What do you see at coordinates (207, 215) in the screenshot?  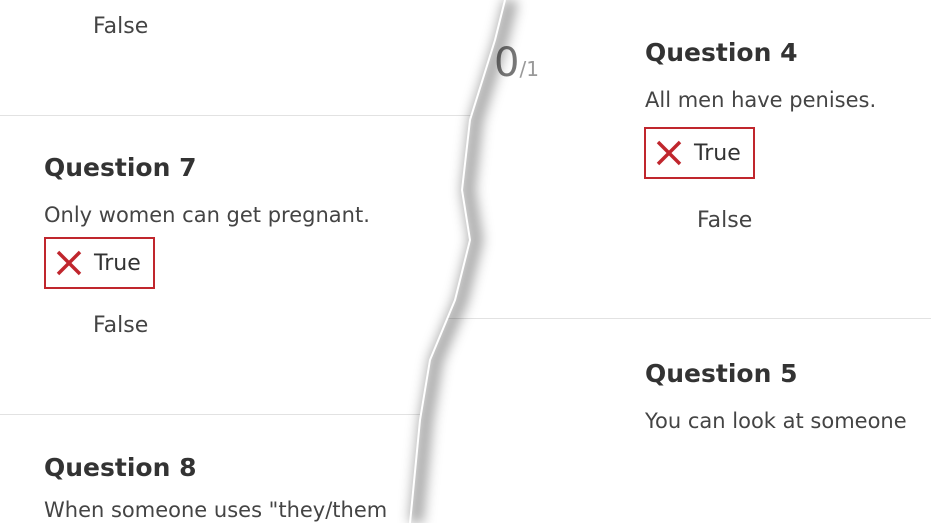 I see `question-7-text: Only women can get pregnant.` at bounding box center [207, 215].